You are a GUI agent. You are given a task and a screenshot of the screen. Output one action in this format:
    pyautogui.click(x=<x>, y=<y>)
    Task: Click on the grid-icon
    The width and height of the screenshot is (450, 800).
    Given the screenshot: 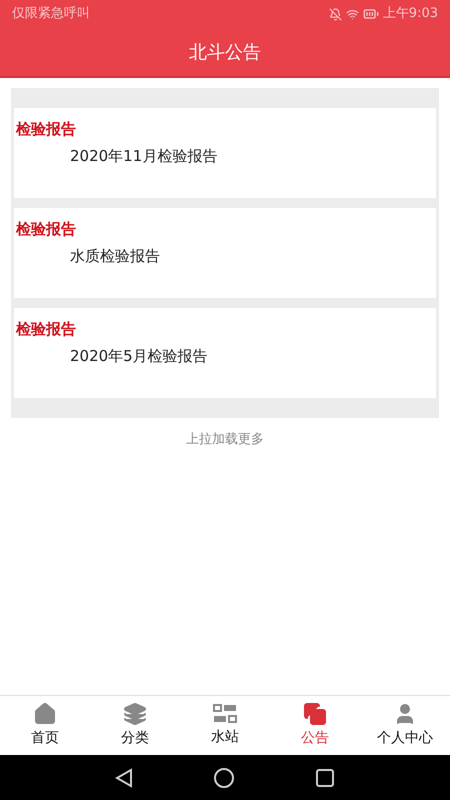 What is the action you would take?
    pyautogui.click(x=225, y=714)
    